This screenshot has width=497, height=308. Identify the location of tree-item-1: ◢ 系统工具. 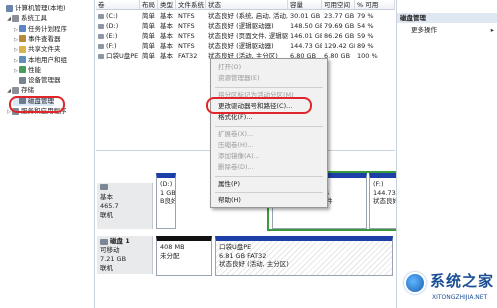
(26, 18).